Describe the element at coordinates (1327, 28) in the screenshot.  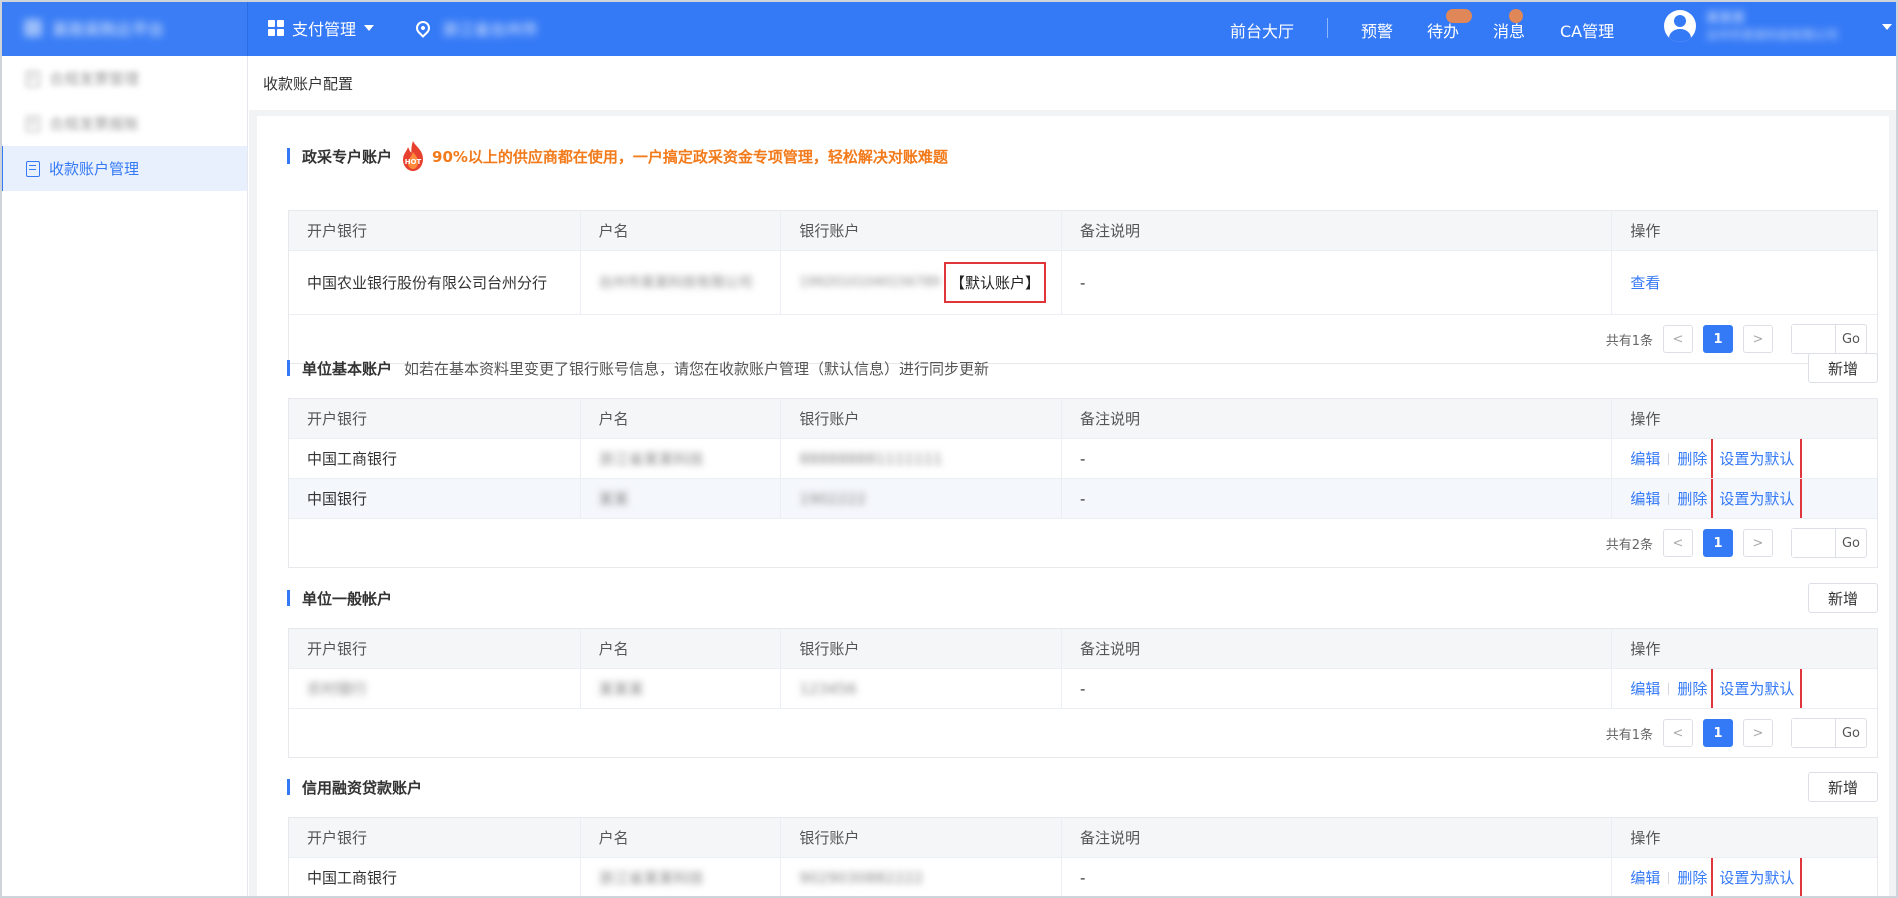
I see `nav-divider` at that location.